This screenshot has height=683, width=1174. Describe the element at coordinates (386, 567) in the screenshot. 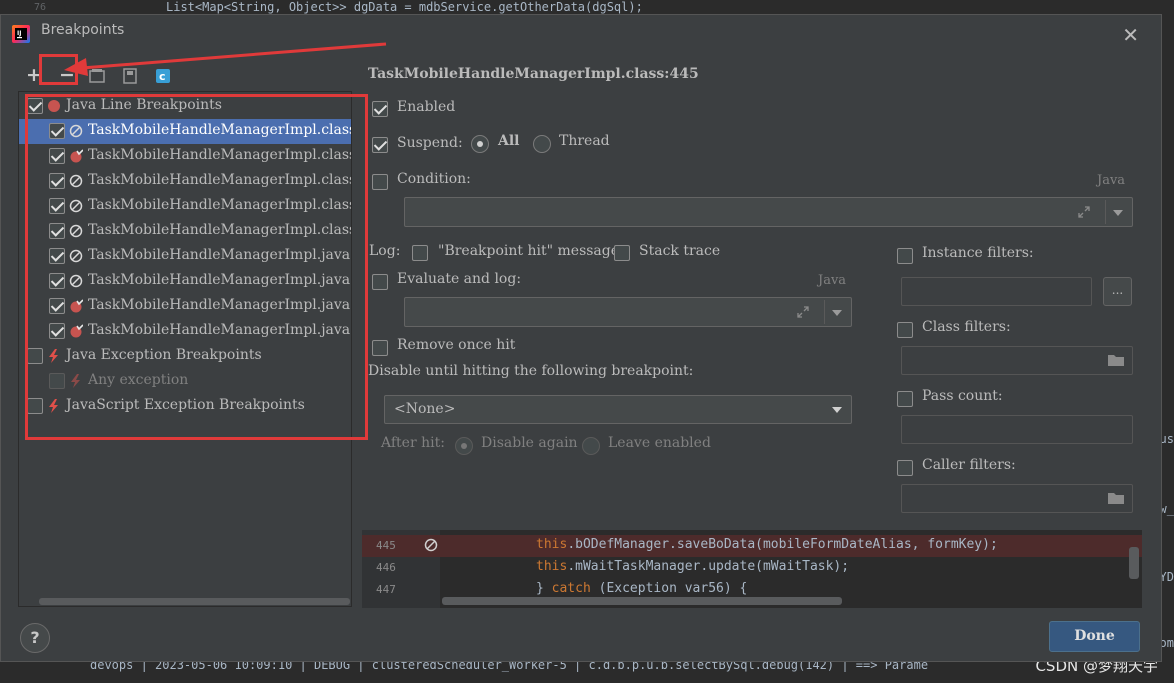

I see `line-number: 446` at that location.